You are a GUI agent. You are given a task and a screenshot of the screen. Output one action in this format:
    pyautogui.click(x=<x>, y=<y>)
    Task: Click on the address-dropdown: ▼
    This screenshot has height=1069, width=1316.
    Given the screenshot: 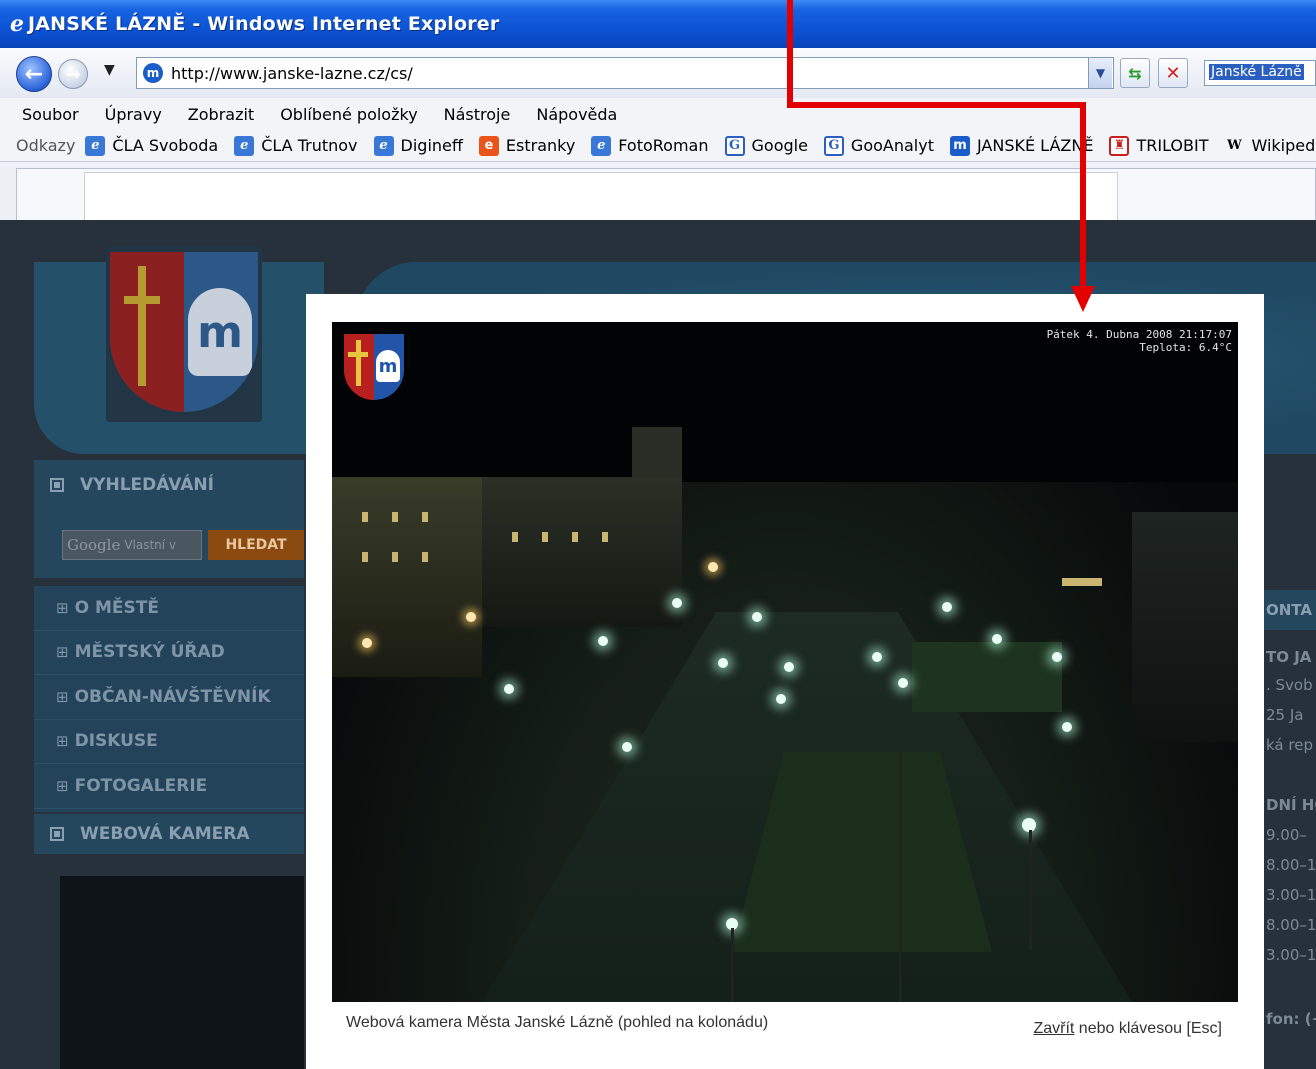 What is the action you would take?
    pyautogui.click(x=1100, y=73)
    